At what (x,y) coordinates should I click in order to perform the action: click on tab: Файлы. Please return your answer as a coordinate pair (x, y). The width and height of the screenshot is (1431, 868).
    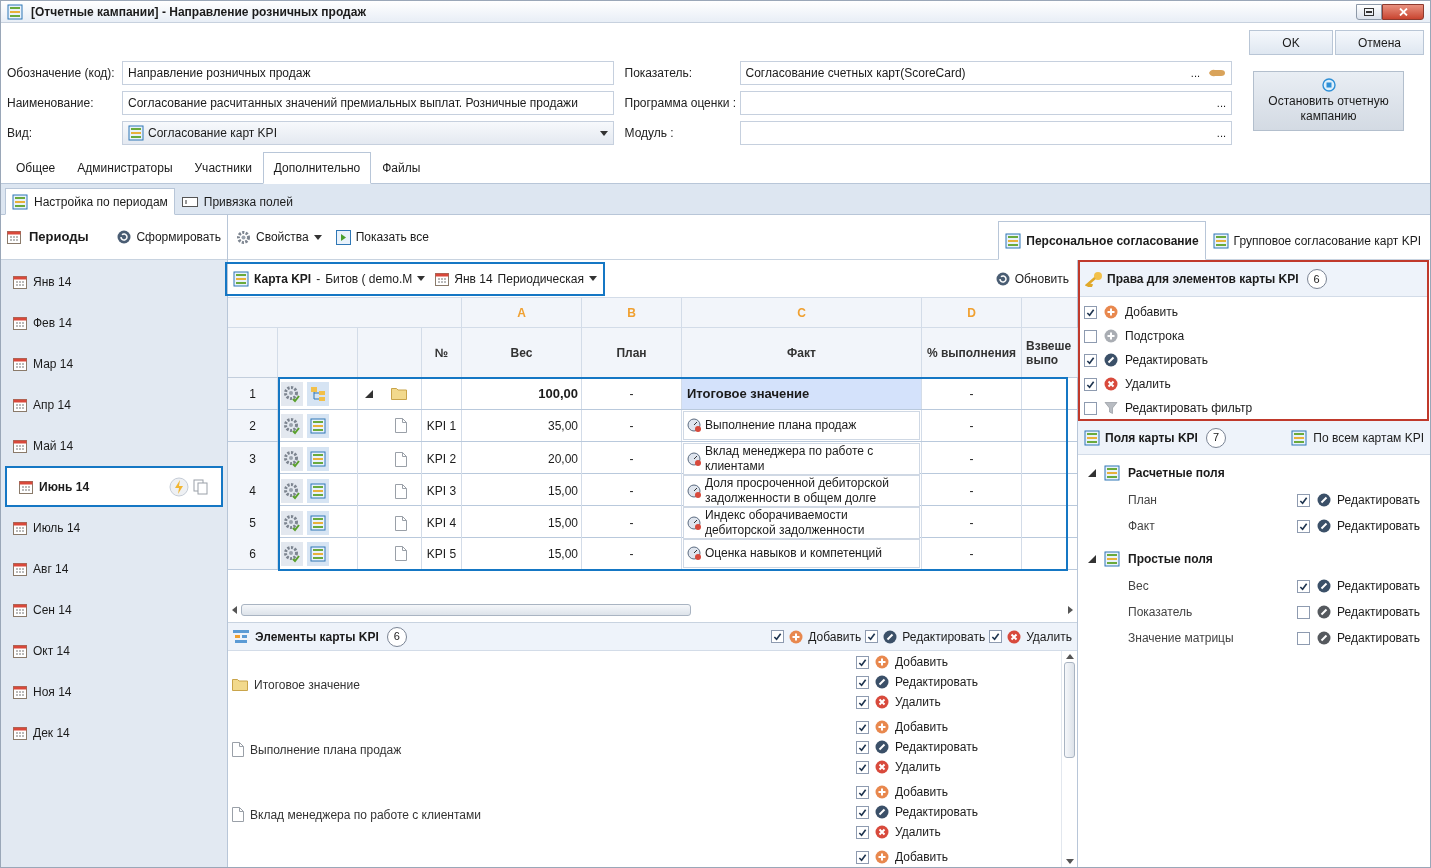
    Looking at the image, I should click on (401, 168).